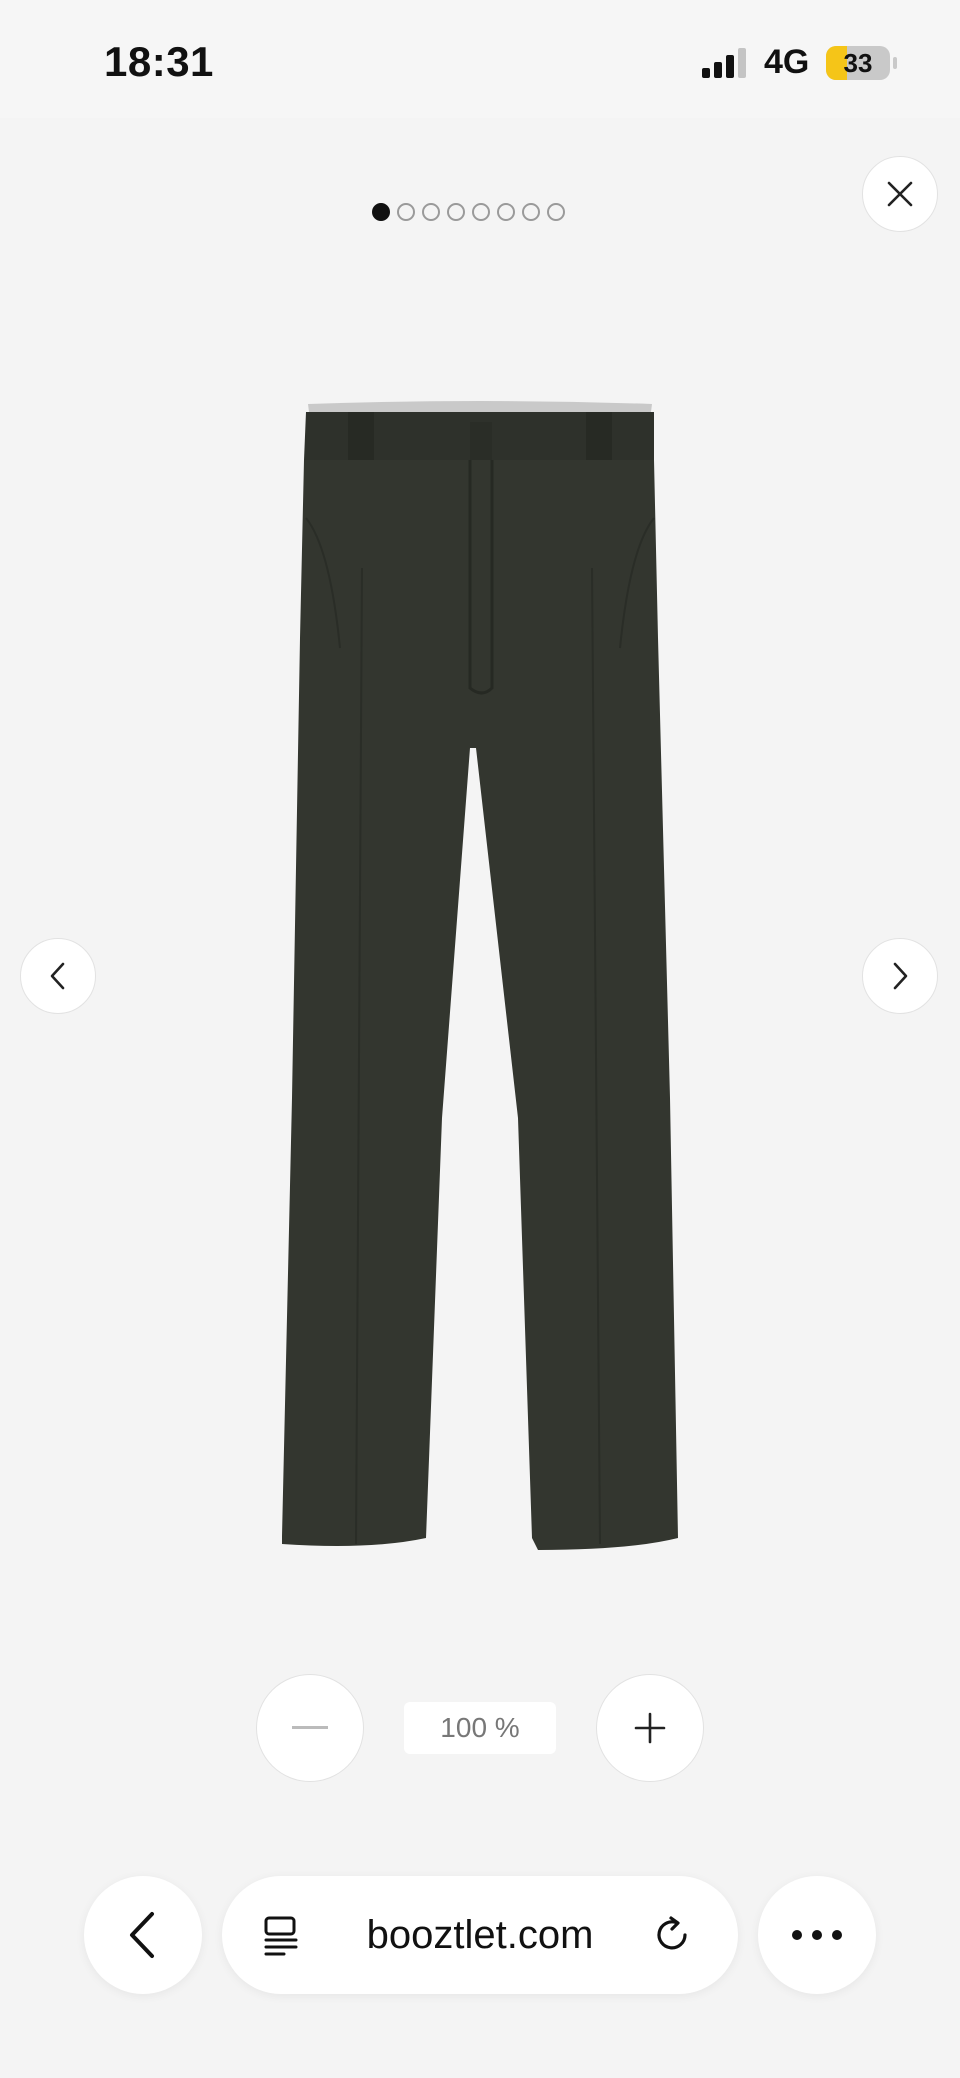 The image size is (960, 2078). I want to click on gallery-pagination, so click(468, 212).